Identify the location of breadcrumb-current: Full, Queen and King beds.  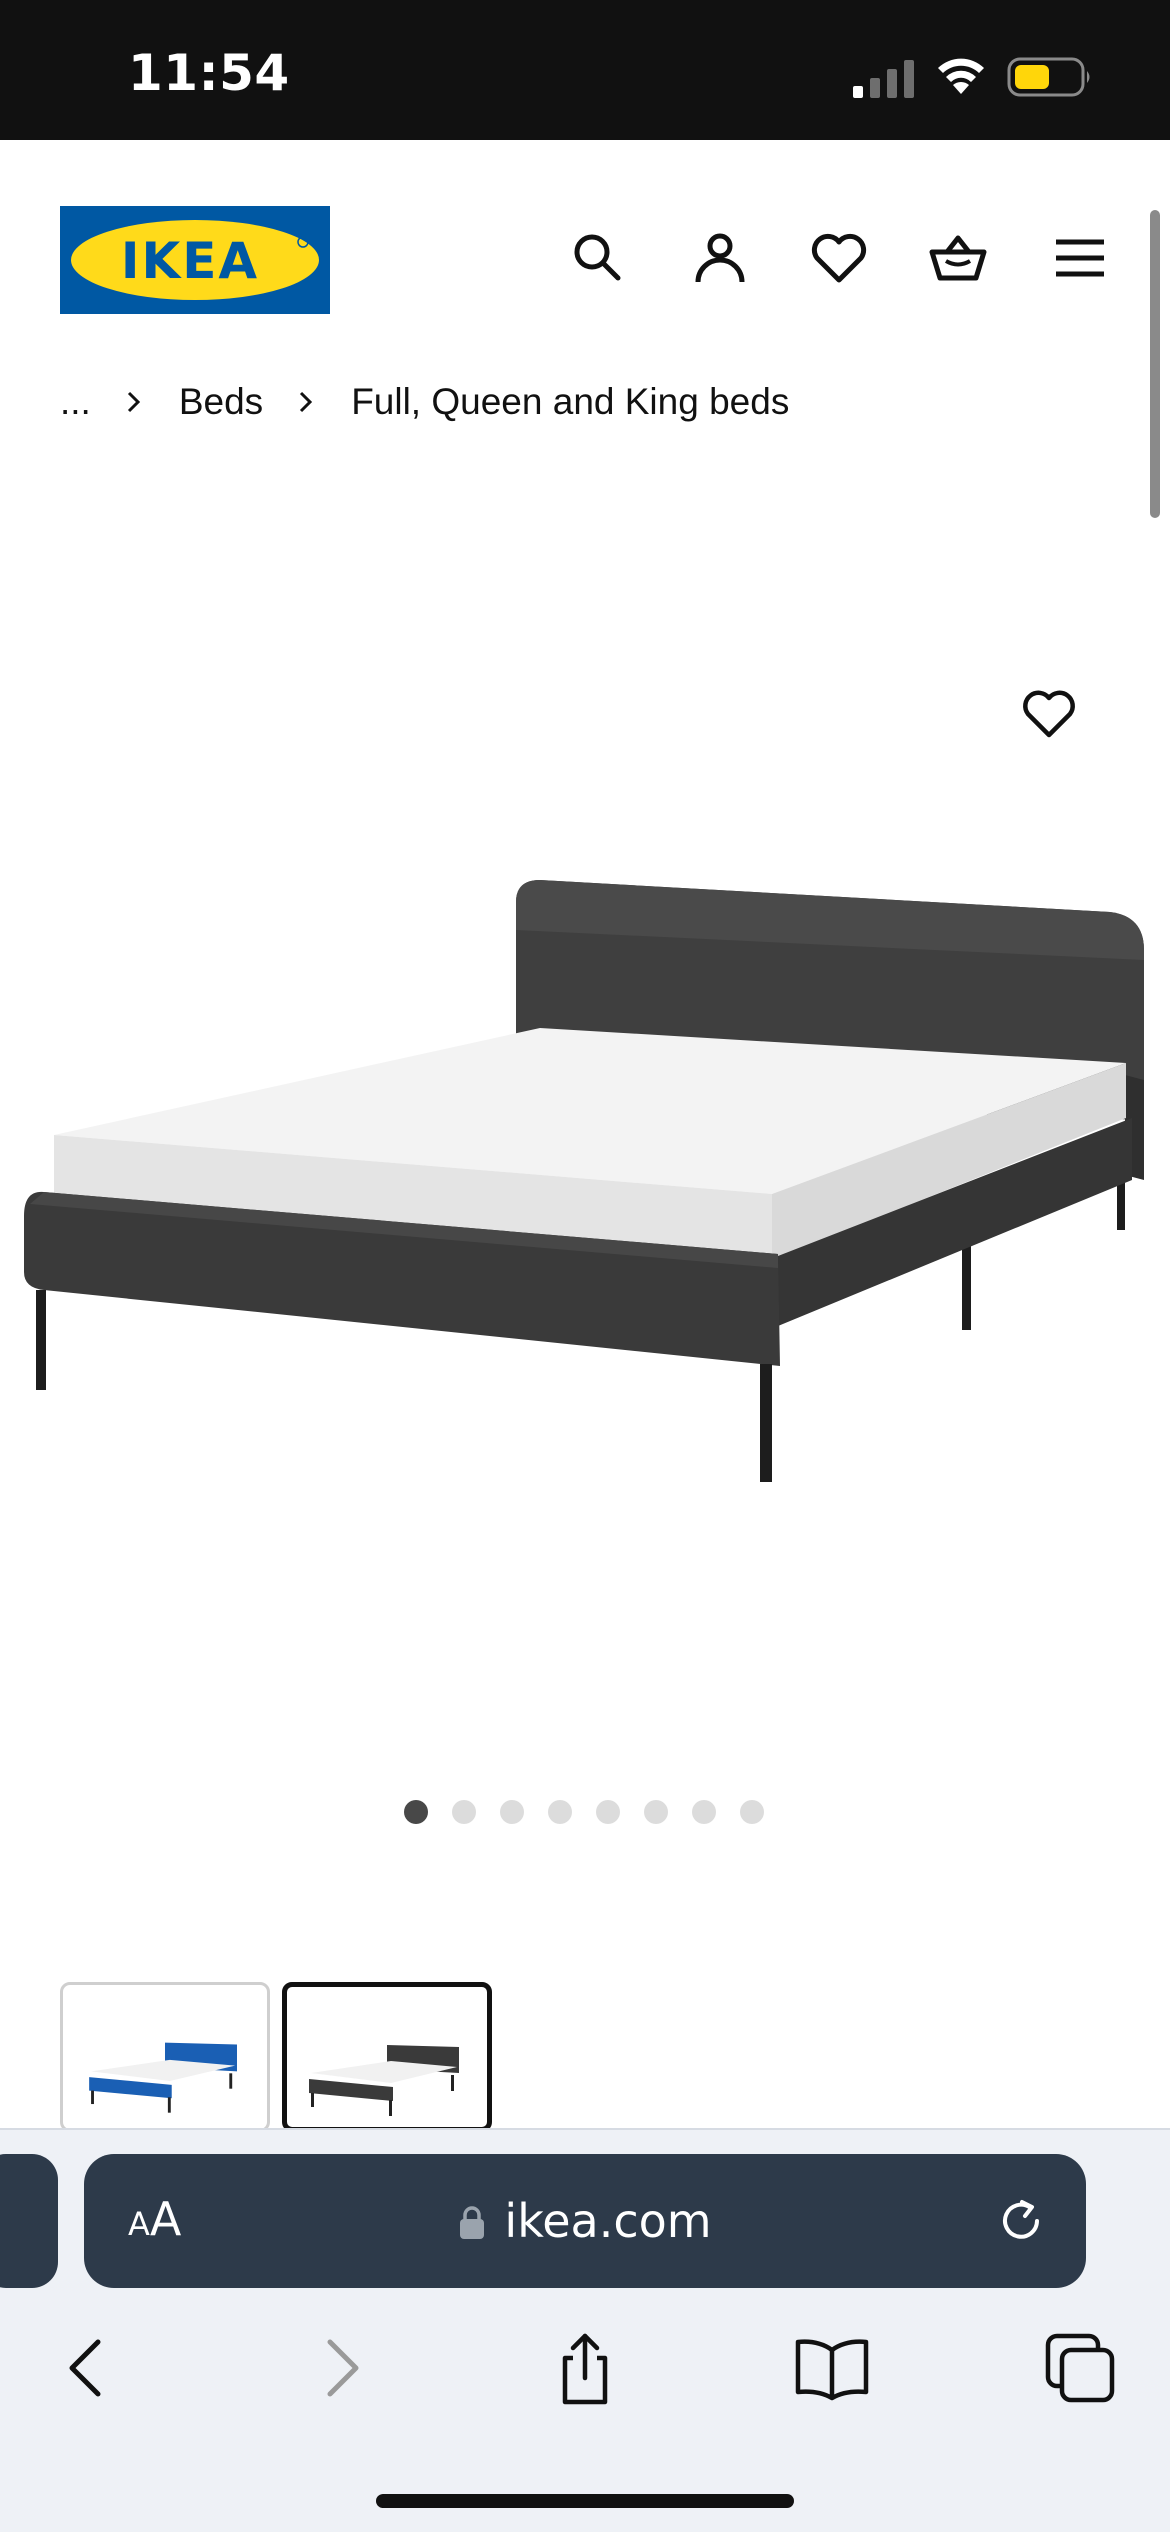
(570, 402).